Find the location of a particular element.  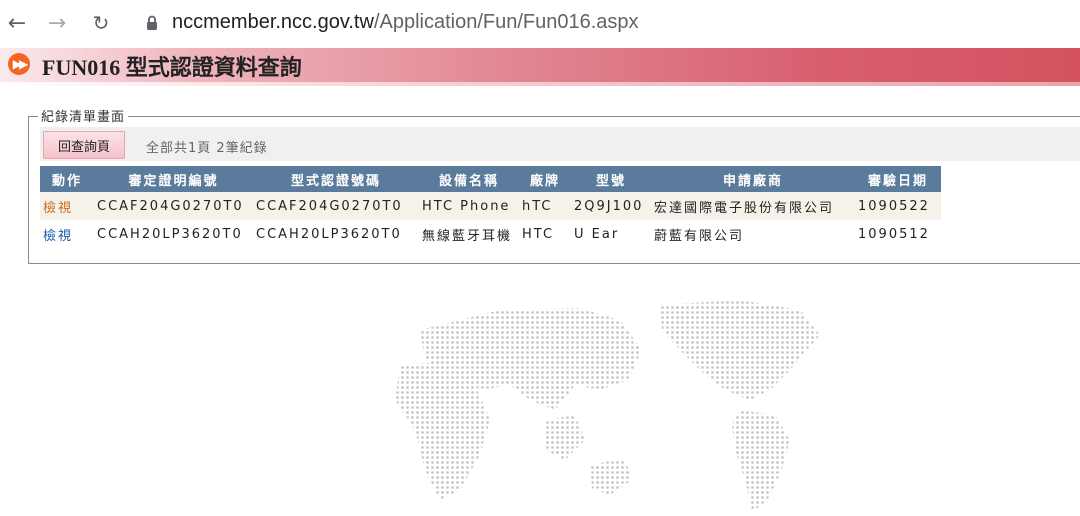

applicant-cell: 蔚藍有限公司 is located at coordinates (753, 234).